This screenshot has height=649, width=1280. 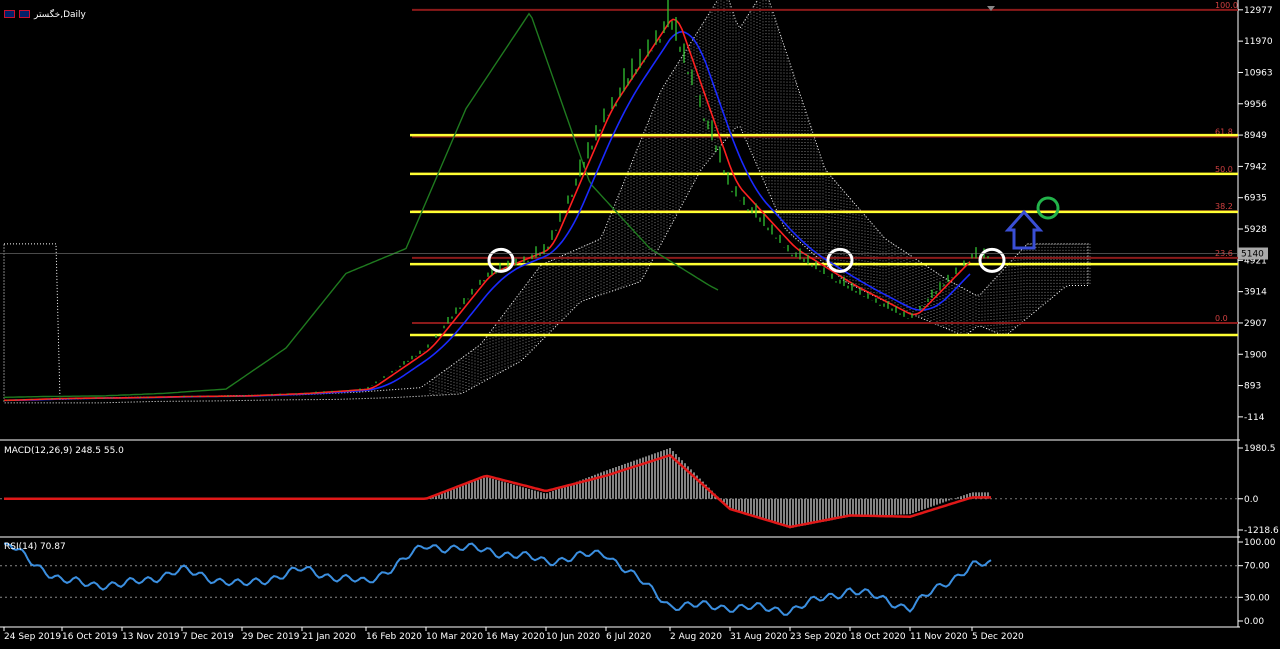 What do you see at coordinates (1257, 598) in the screenshot?
I see `rsi-tick-label: 30.00` at bounding box center [1257, 598].